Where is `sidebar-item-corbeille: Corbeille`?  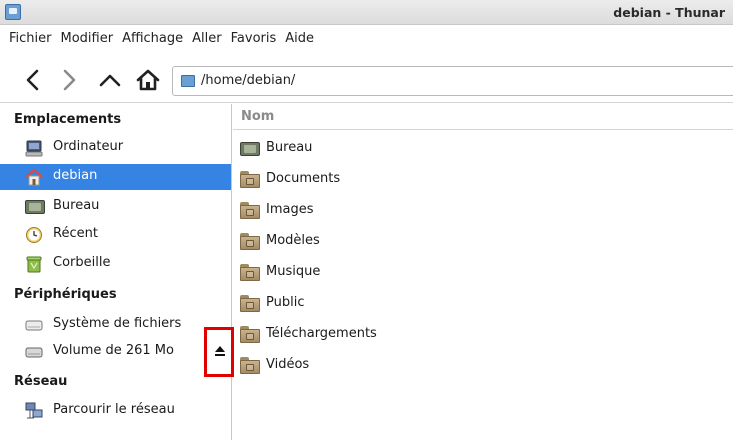 sidebar-item-corbeille: Corbeille is located at coordinates (115, 264).